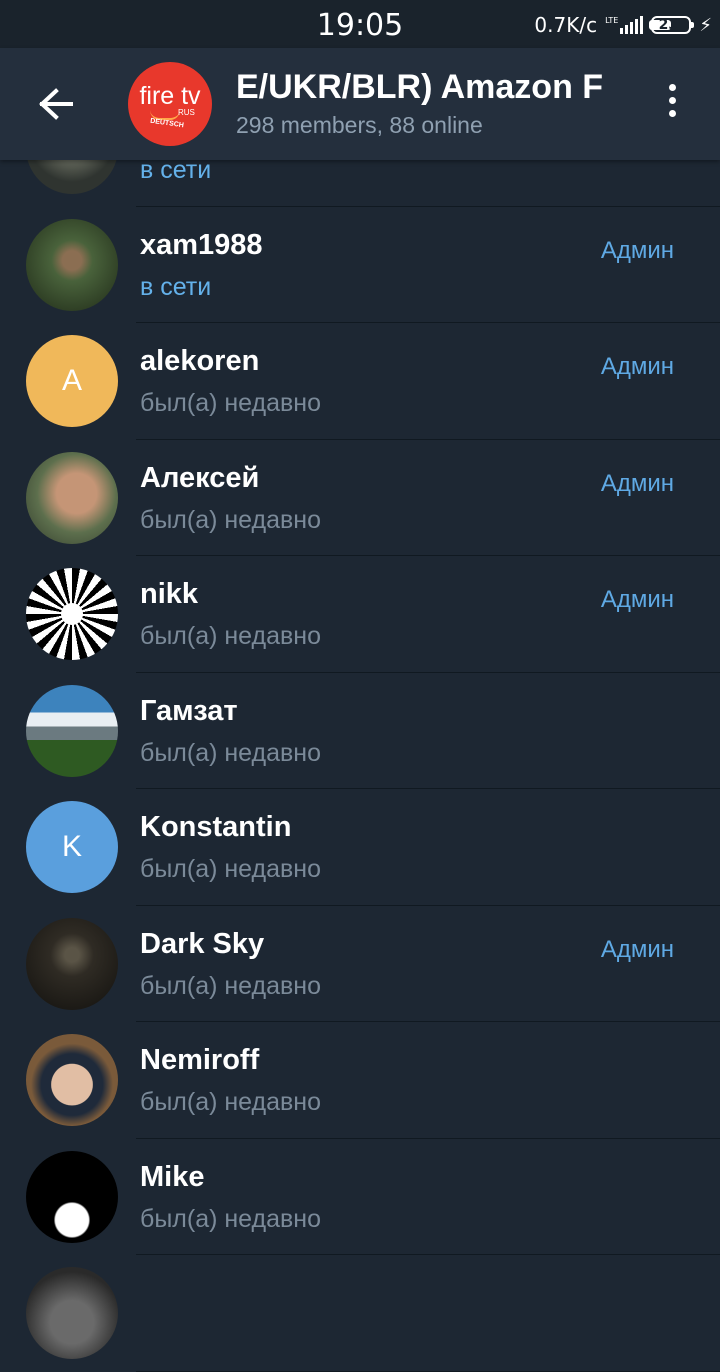 The height and width of the screenshot is (1372, 720). I want to click on status-indicators: 0.7K/c LTE 23 ⚡, so click(623, 25).